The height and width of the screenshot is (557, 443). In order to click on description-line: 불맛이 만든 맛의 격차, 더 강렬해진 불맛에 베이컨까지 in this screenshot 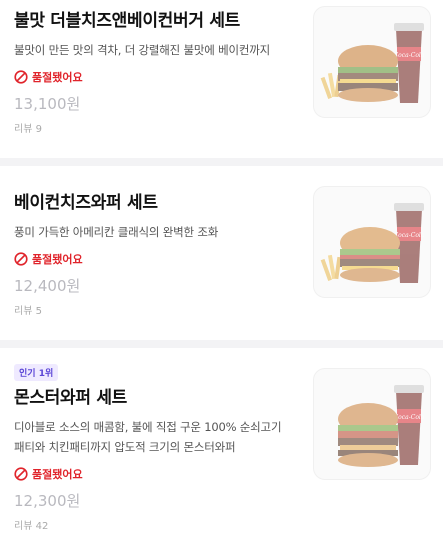, I will do `click(142, 50)`.